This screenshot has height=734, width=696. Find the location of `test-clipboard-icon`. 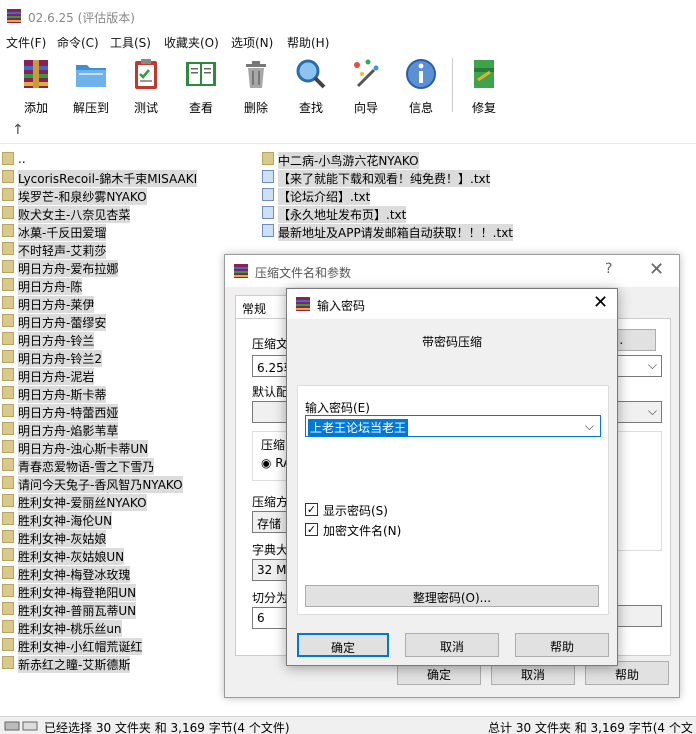

test-clipboard-icon is located at coordinates (146, 74).